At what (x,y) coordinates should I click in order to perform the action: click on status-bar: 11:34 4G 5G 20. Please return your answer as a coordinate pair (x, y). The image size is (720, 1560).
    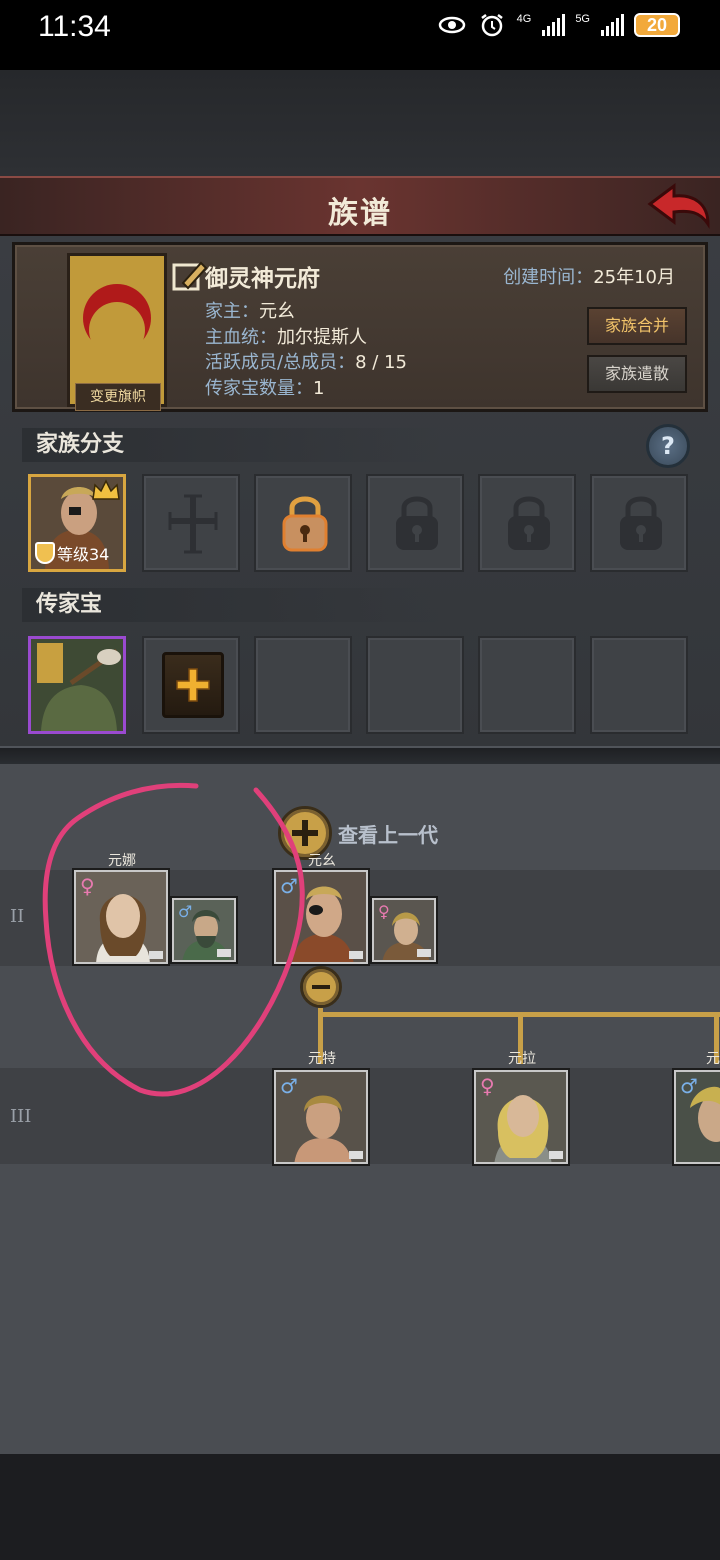
    Looking at the image, I should click on (360, 35).